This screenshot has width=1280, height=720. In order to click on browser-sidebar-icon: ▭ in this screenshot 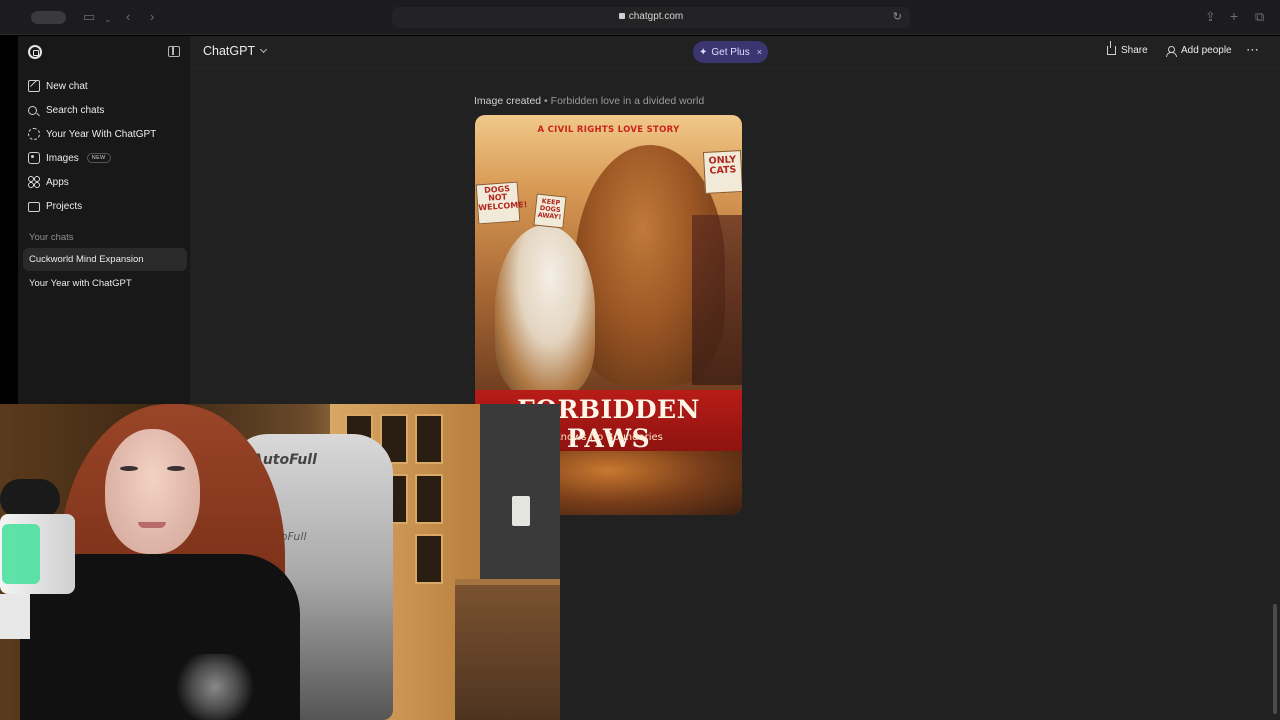, I will do `click(89, 17)`.